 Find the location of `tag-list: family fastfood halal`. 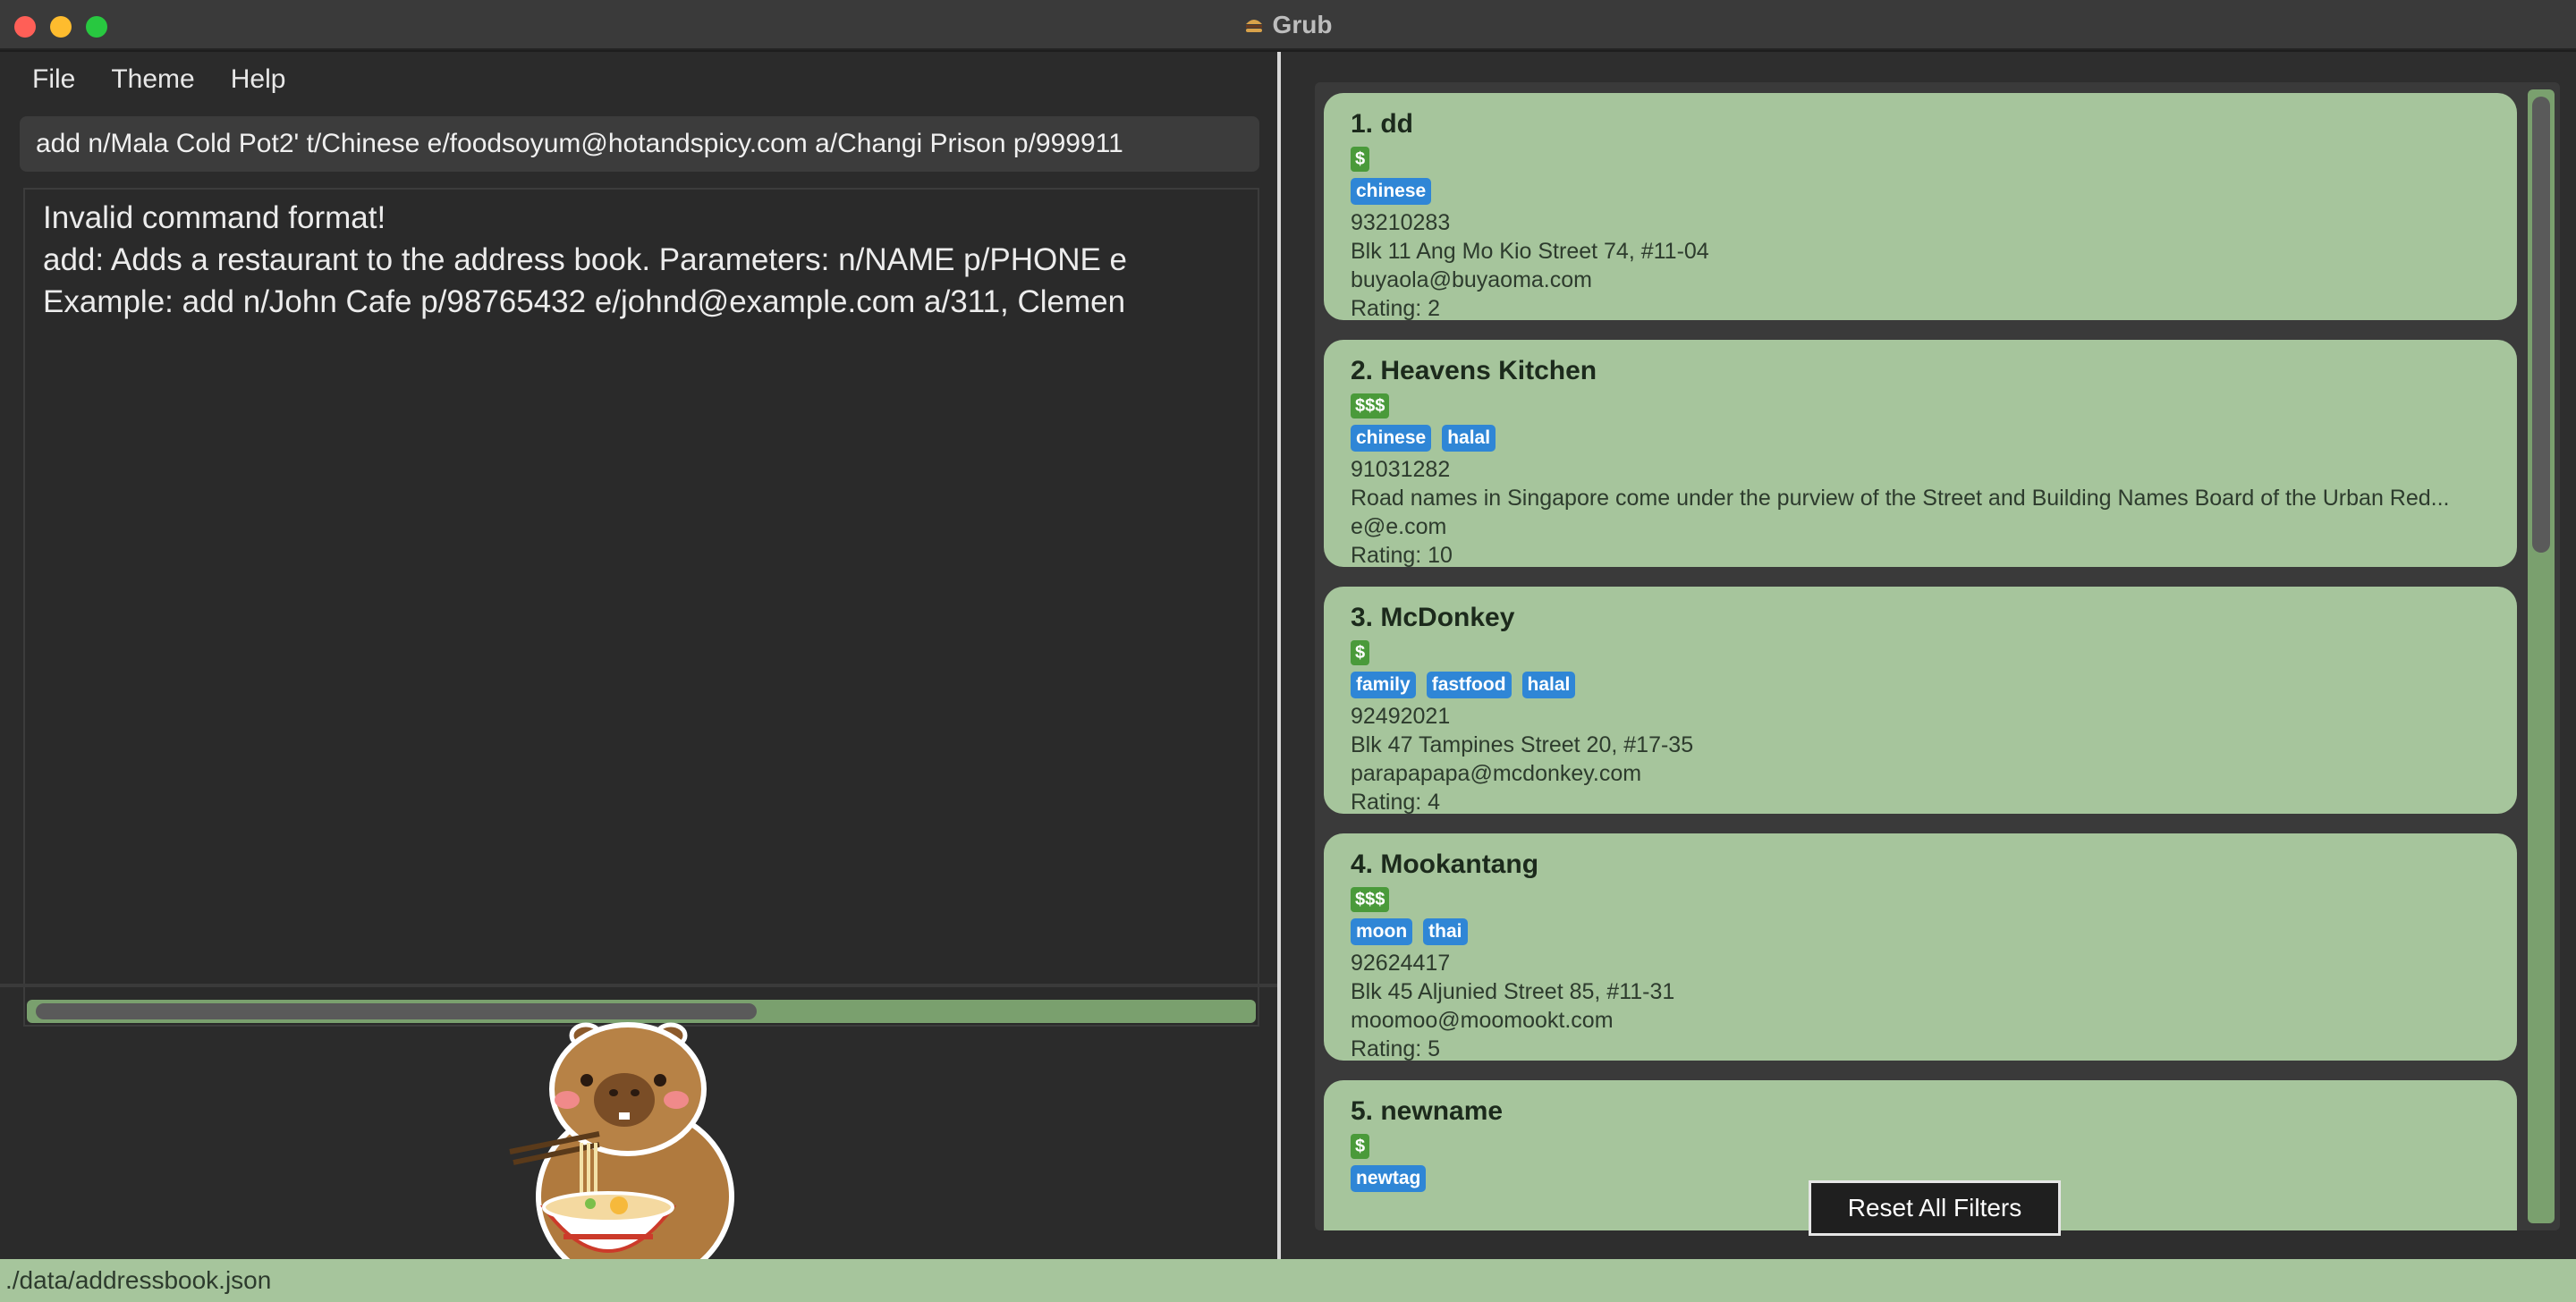

tag-list: family fastfood halal is located at coordinates (1921, 685).